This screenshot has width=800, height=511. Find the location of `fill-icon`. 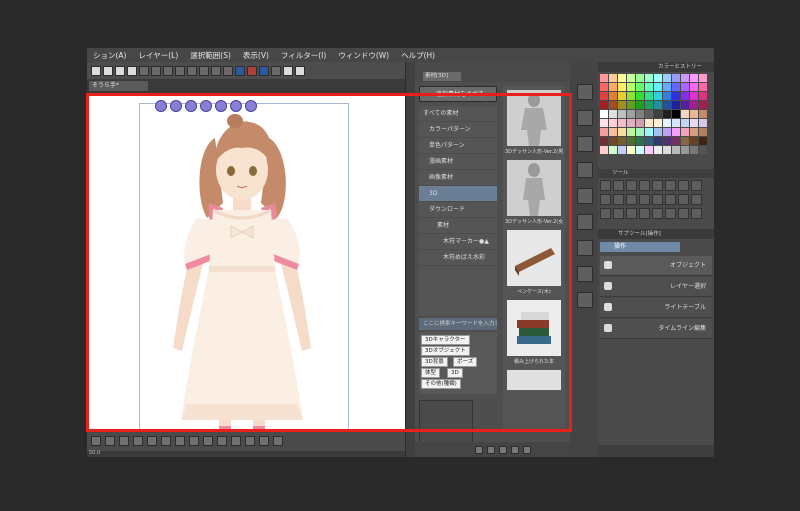

fill-icon is located at coordinates (216, 70).